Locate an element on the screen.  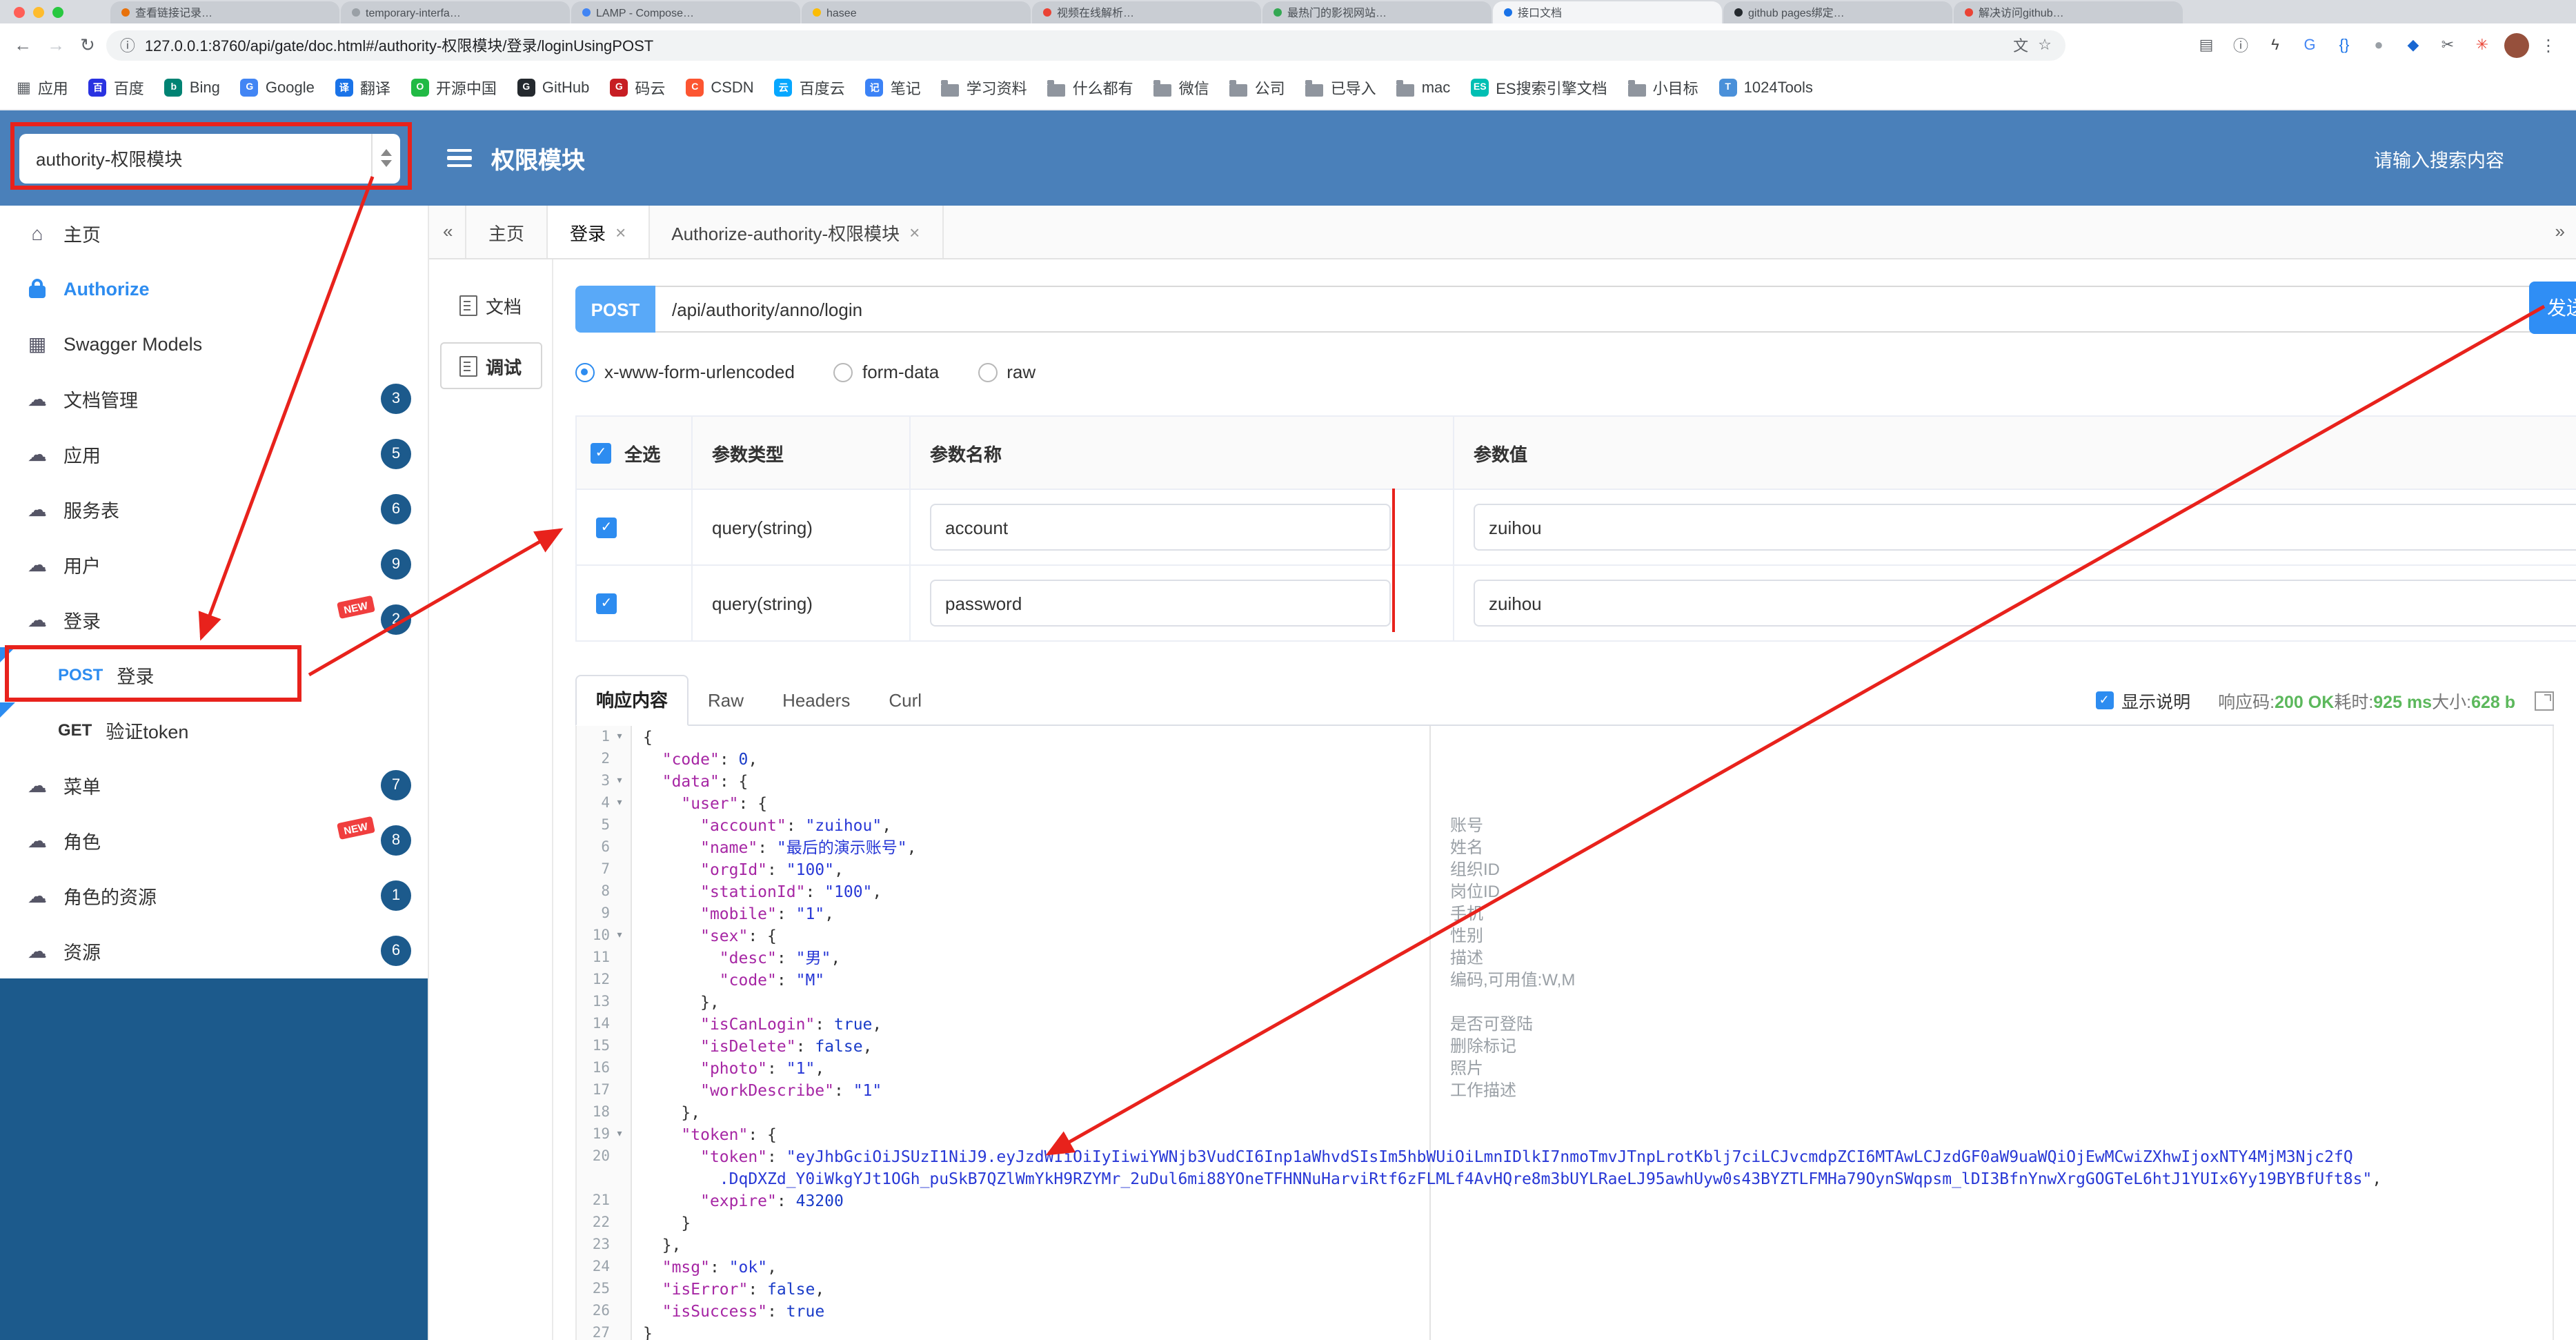
bookmark-item: mac is located at coordinates (1423, 87).